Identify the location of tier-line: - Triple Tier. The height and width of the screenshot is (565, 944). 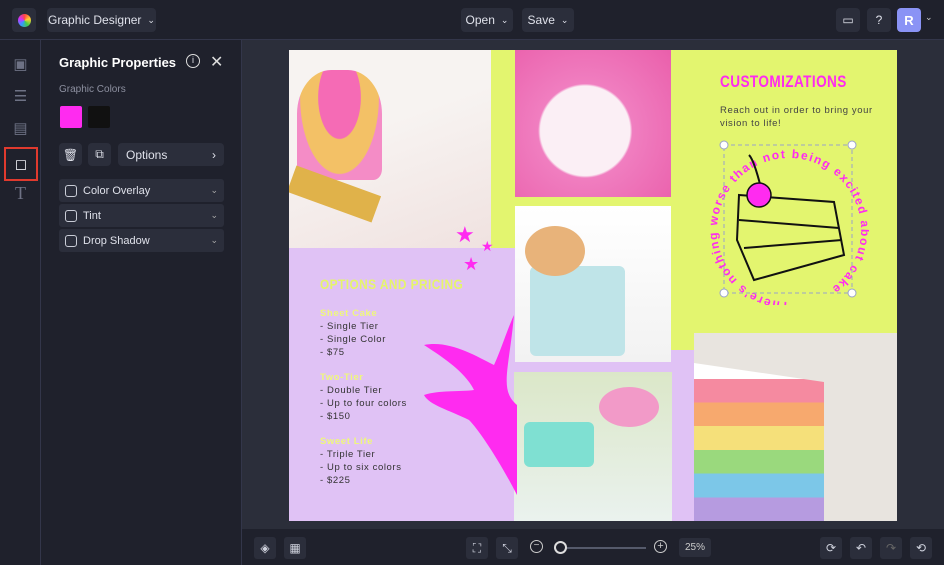
(348, 454).